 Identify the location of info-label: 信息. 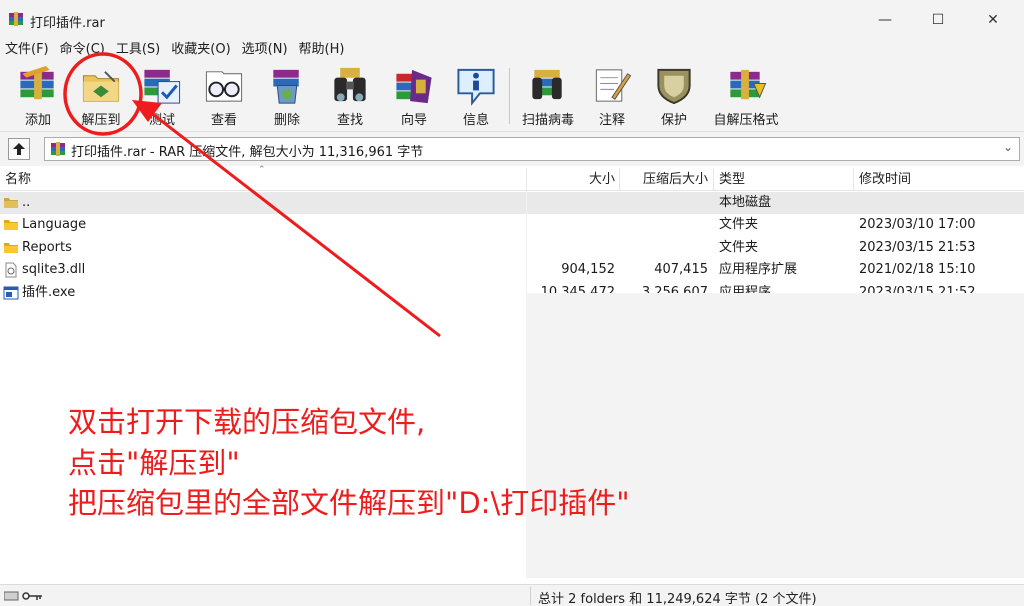
(475, 120).